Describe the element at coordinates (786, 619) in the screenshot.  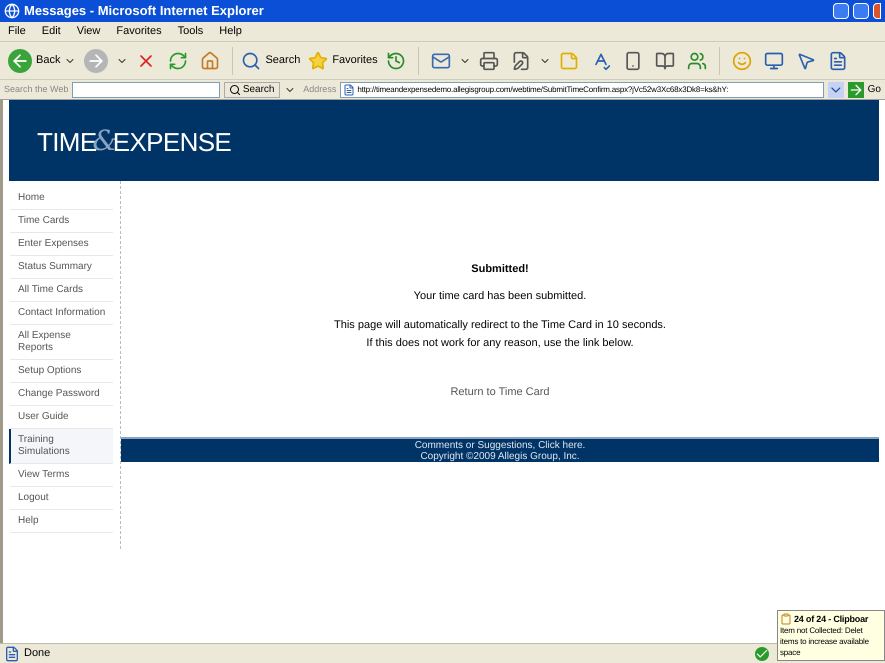
I see `clipboard-icon` at that location.